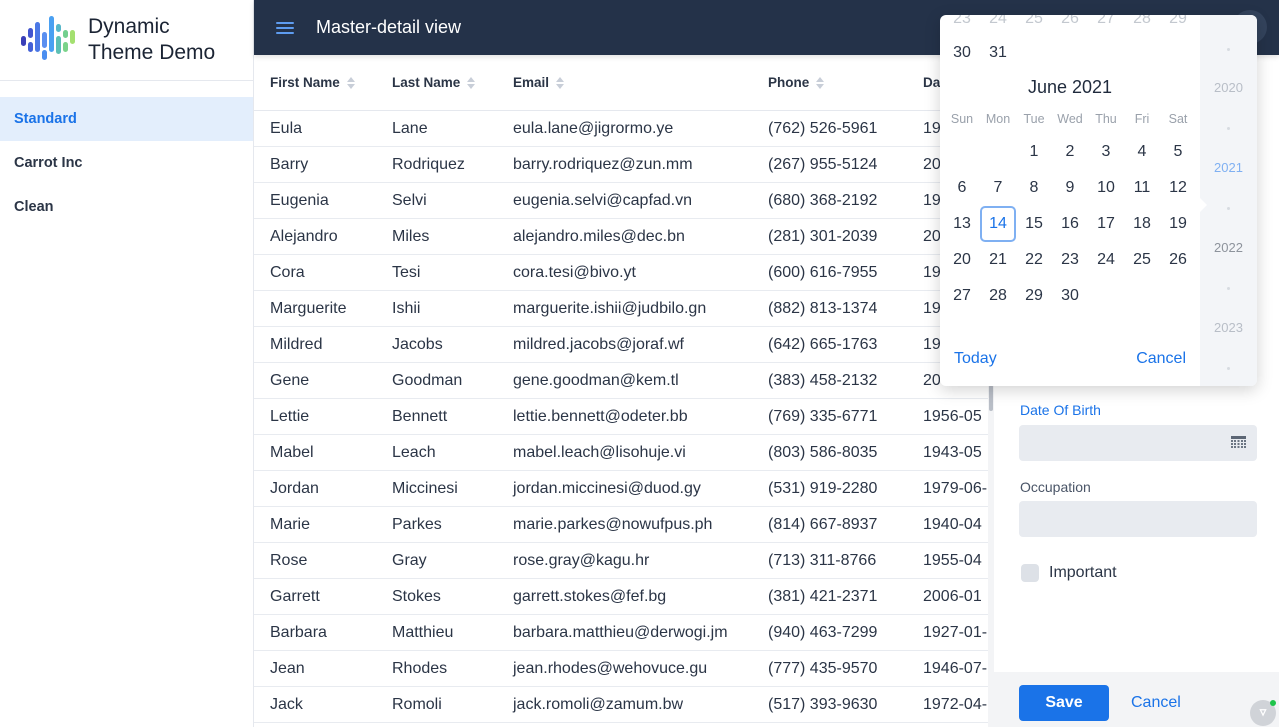 The height and width of the screenshot is (727, 1279). I want to click on calendar-day: 17, so click(1106, 224).